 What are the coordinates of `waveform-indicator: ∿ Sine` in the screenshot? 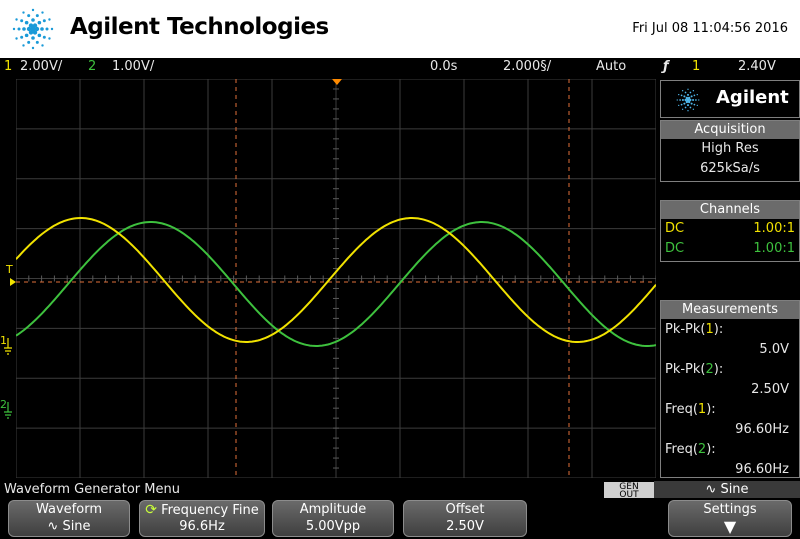 It's located at (727, 489).